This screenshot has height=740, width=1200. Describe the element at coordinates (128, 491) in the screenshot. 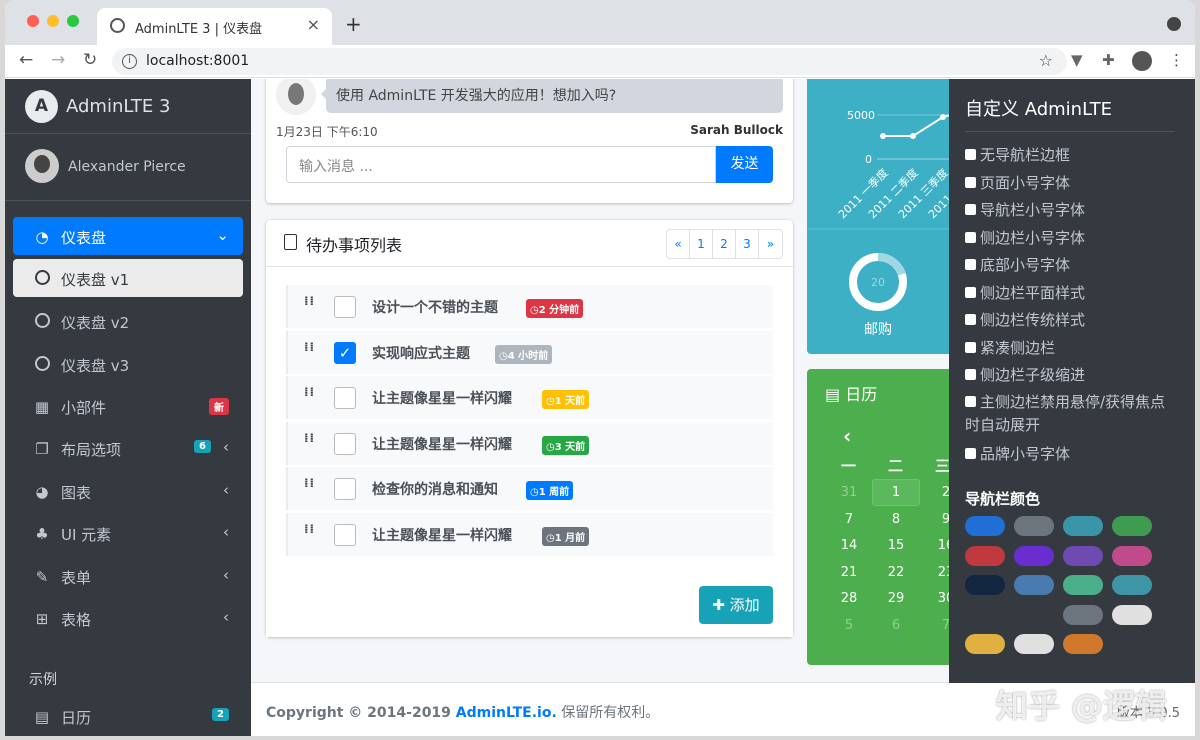

I see `sidebar-item-charts: ◕ 图表 ‹` at that location.